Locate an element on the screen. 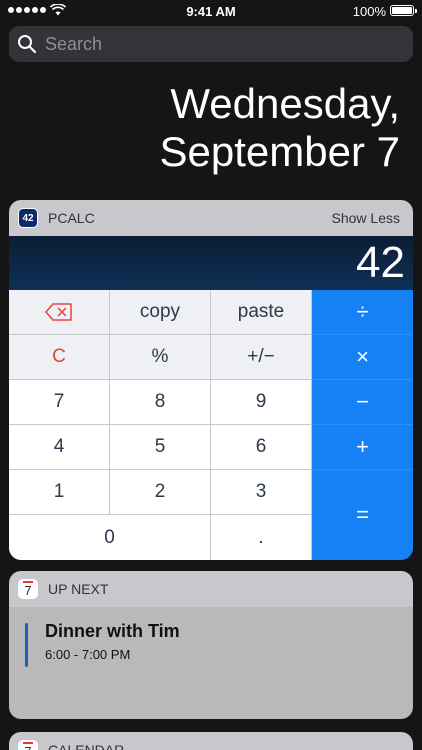  status-bar: 9:41 AM 100% is located at coordinates (211, 11).